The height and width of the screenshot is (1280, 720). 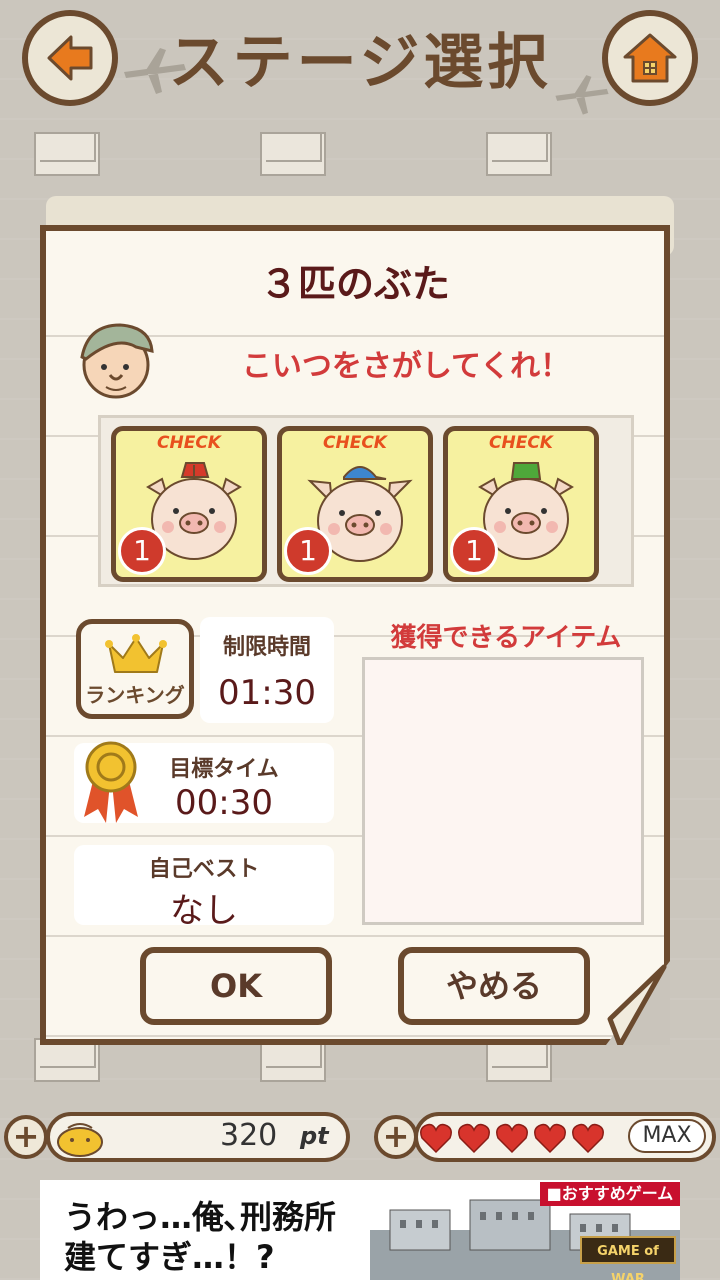 What do you see at coordinates (117, 361) in the screenshot?
I see `detective-avatar-icon` at bounding box center [117, 361].